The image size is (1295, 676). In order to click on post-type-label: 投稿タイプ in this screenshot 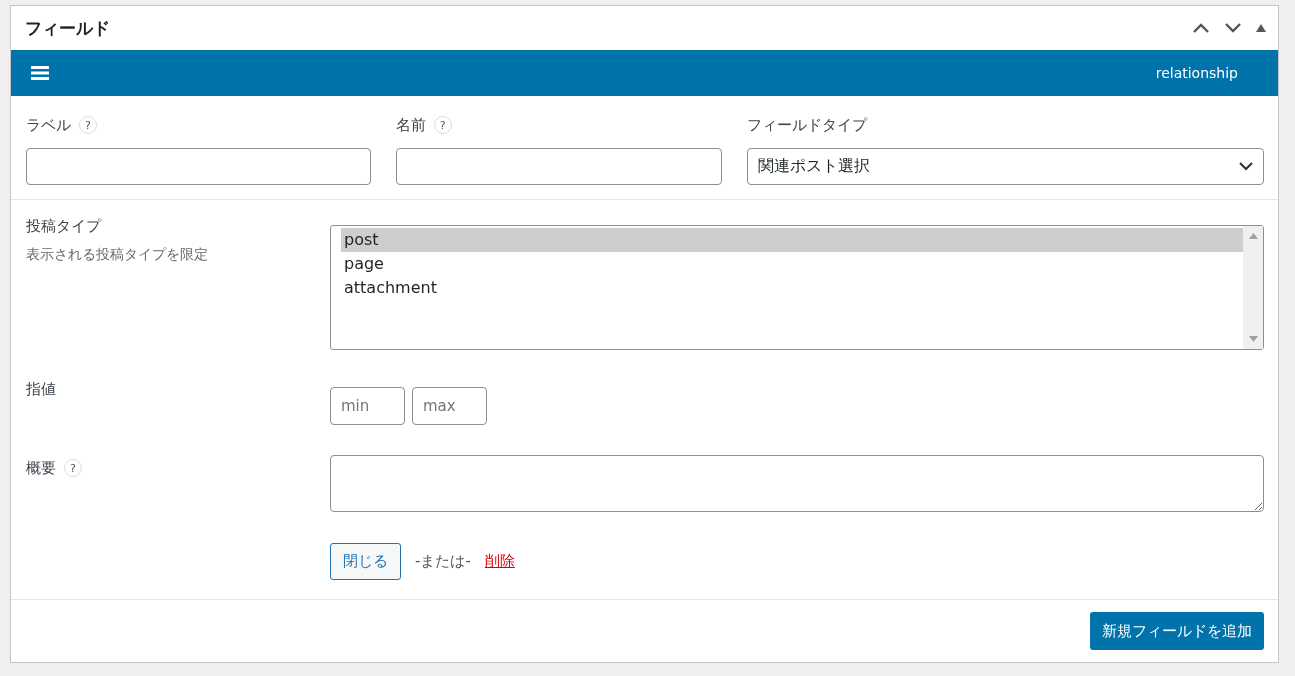, I will do `click(64, 226)`.